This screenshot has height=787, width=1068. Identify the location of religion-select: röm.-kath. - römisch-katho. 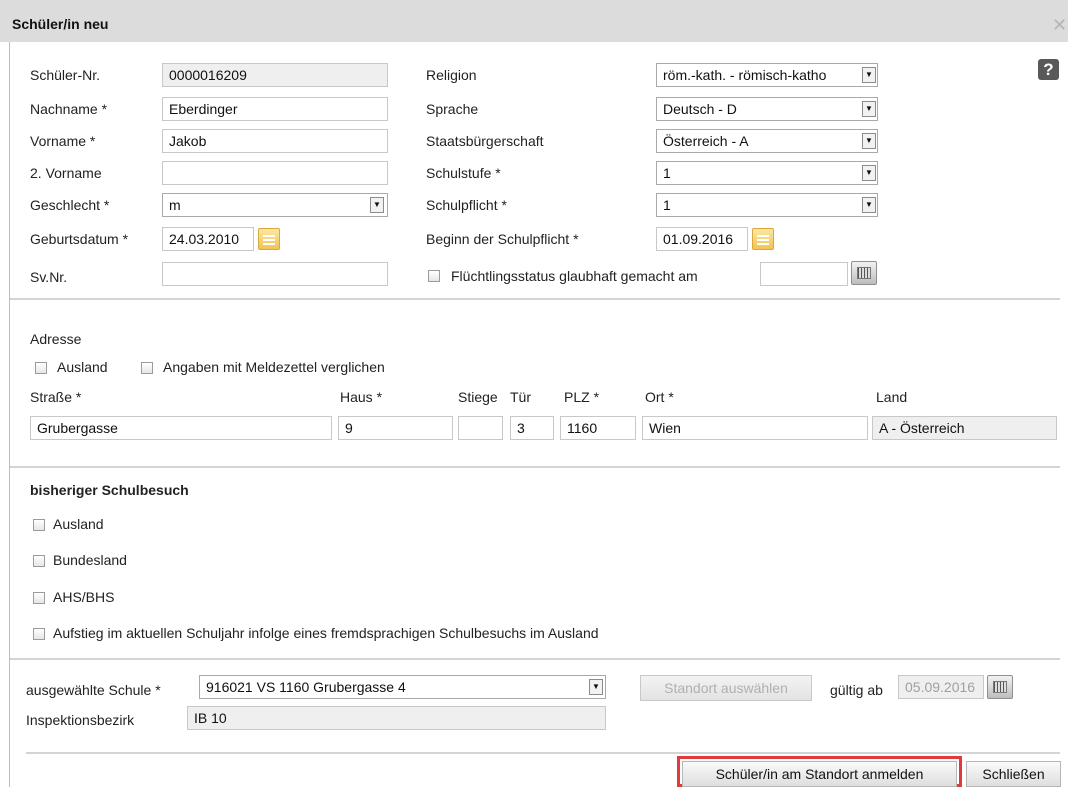
(767, 75).